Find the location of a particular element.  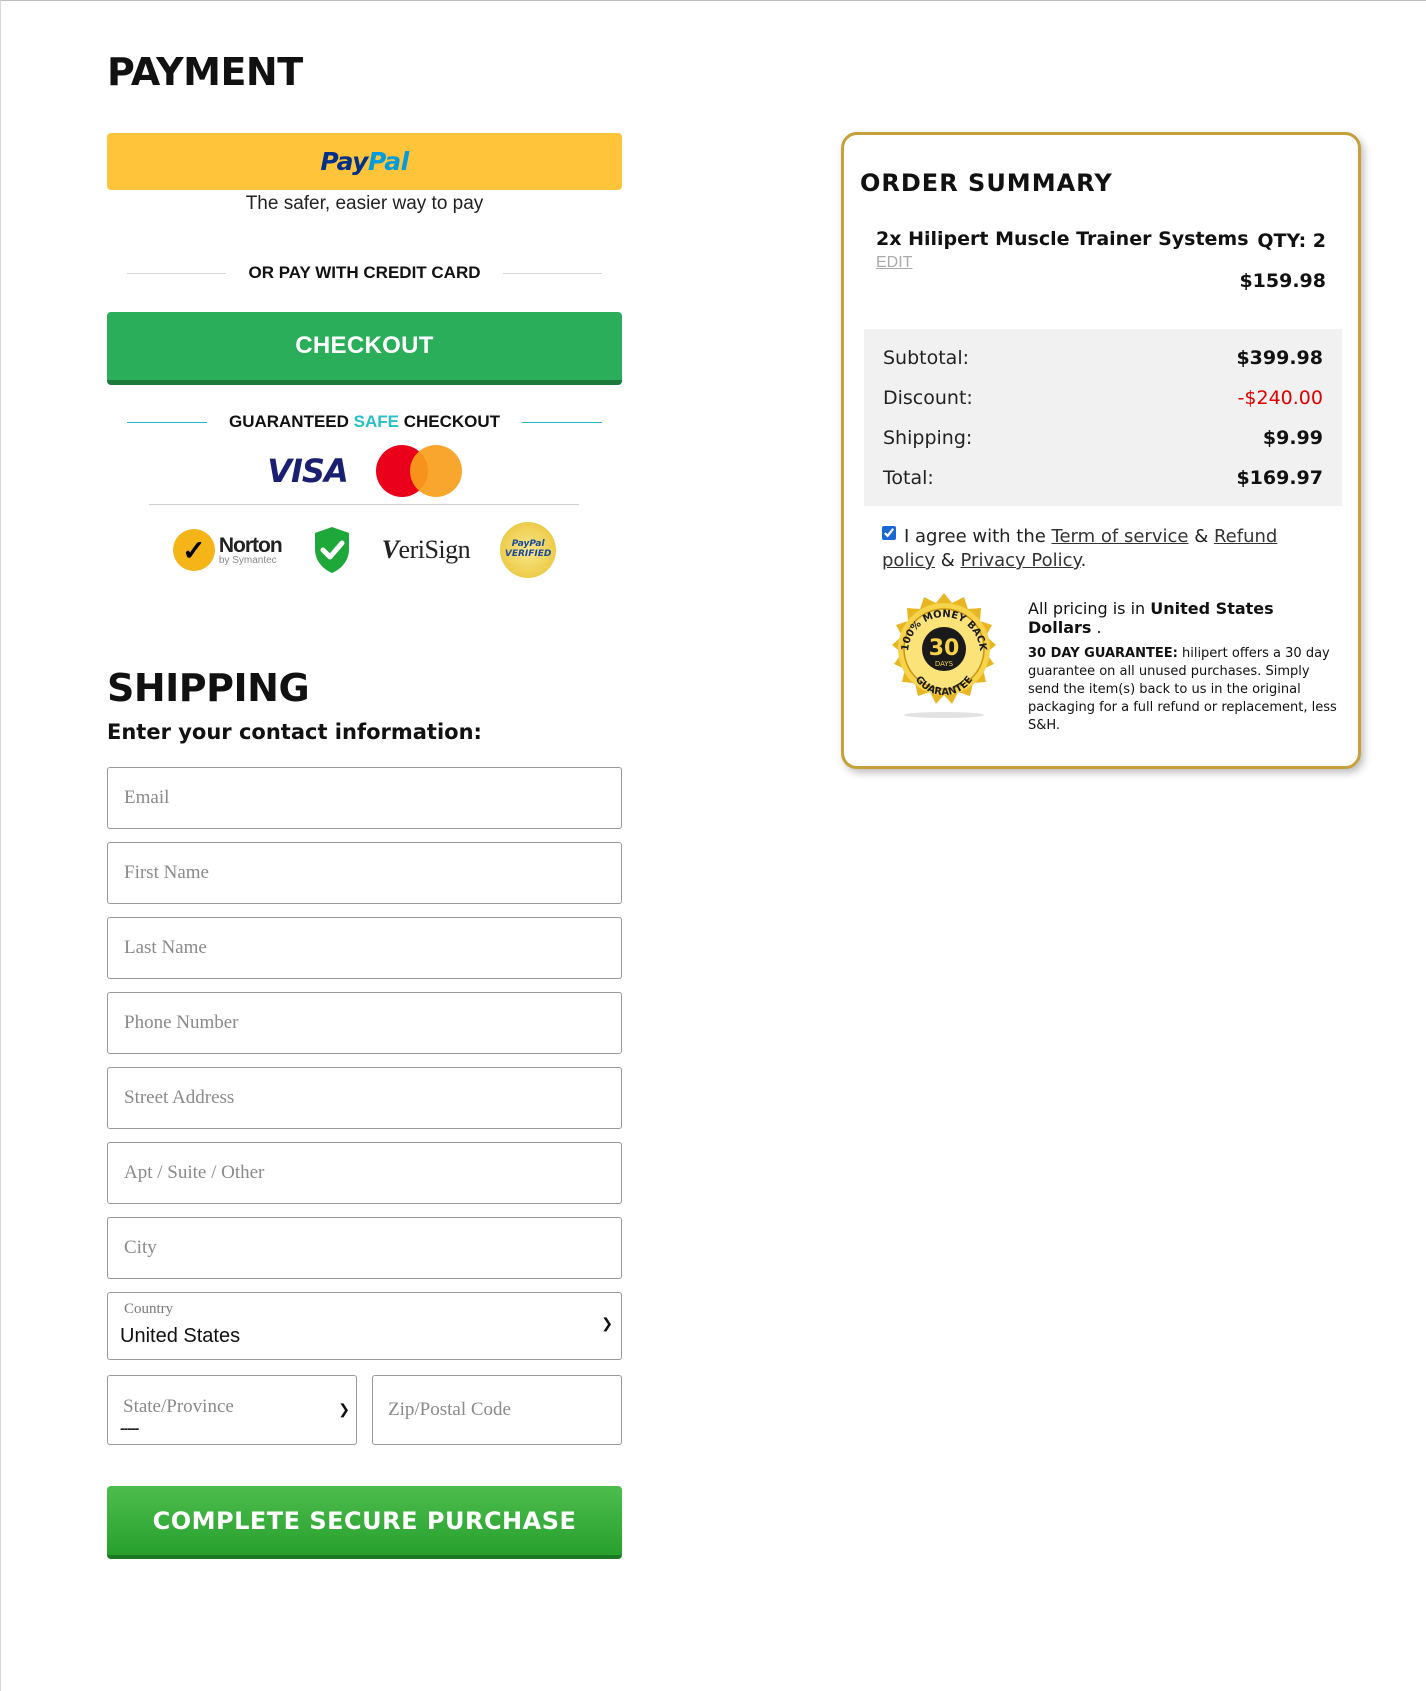

total-value: $169.97 is located at coordinates (1279, 478).